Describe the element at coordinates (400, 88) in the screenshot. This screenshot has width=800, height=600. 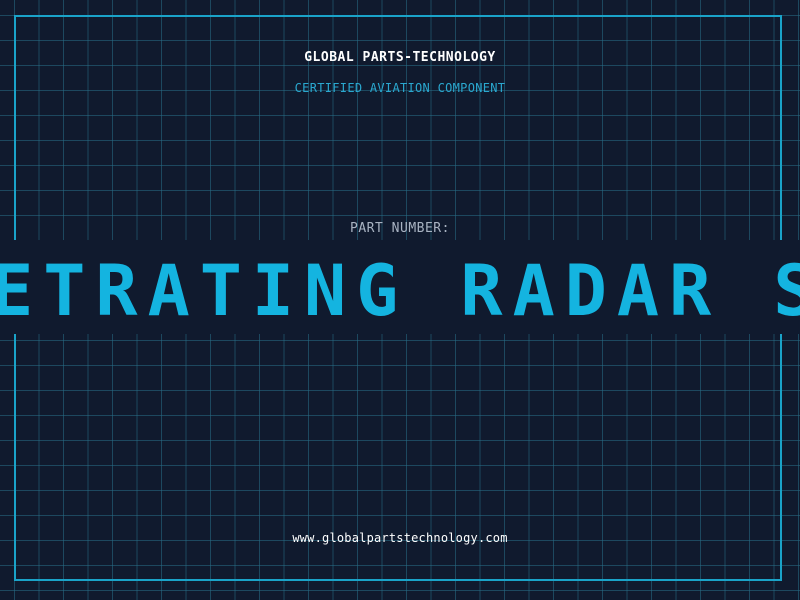
I see `certification-subtitle: CERTIFIED AVIATION COMPONENT` at that location.